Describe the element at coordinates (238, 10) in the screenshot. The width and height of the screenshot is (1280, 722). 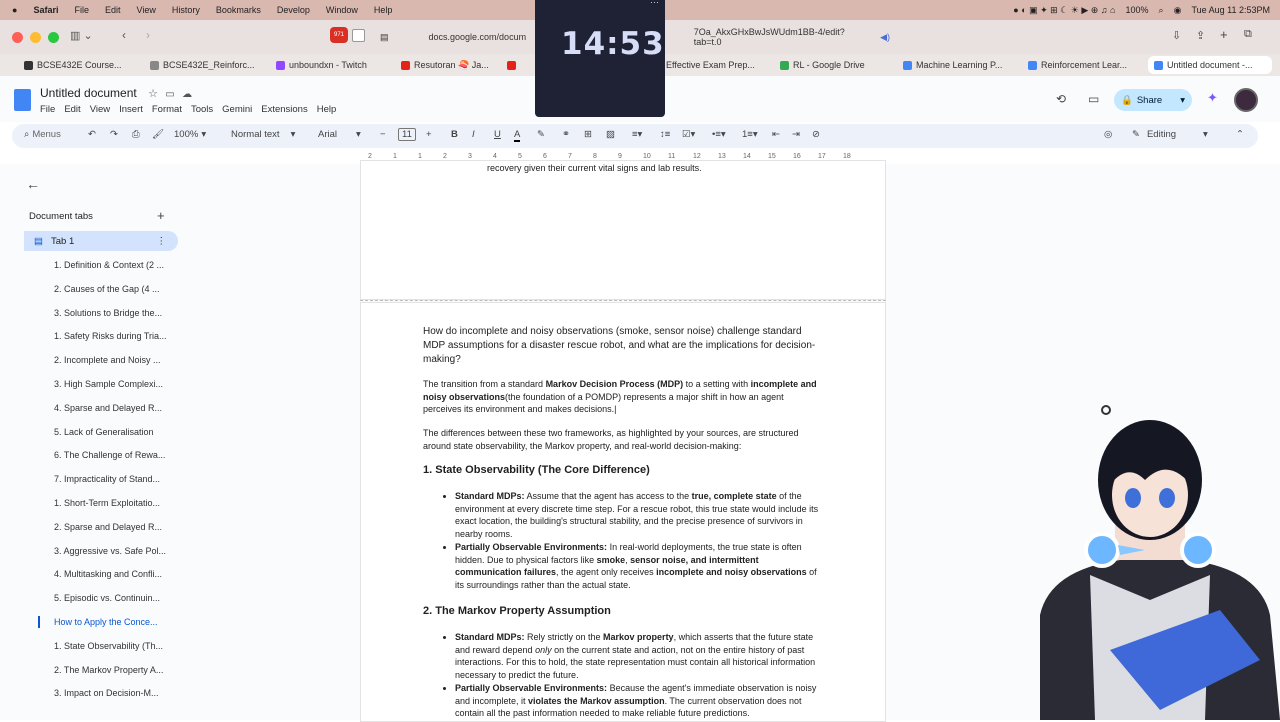
I see `menu-bookmarks: Bookmarks` at that location.